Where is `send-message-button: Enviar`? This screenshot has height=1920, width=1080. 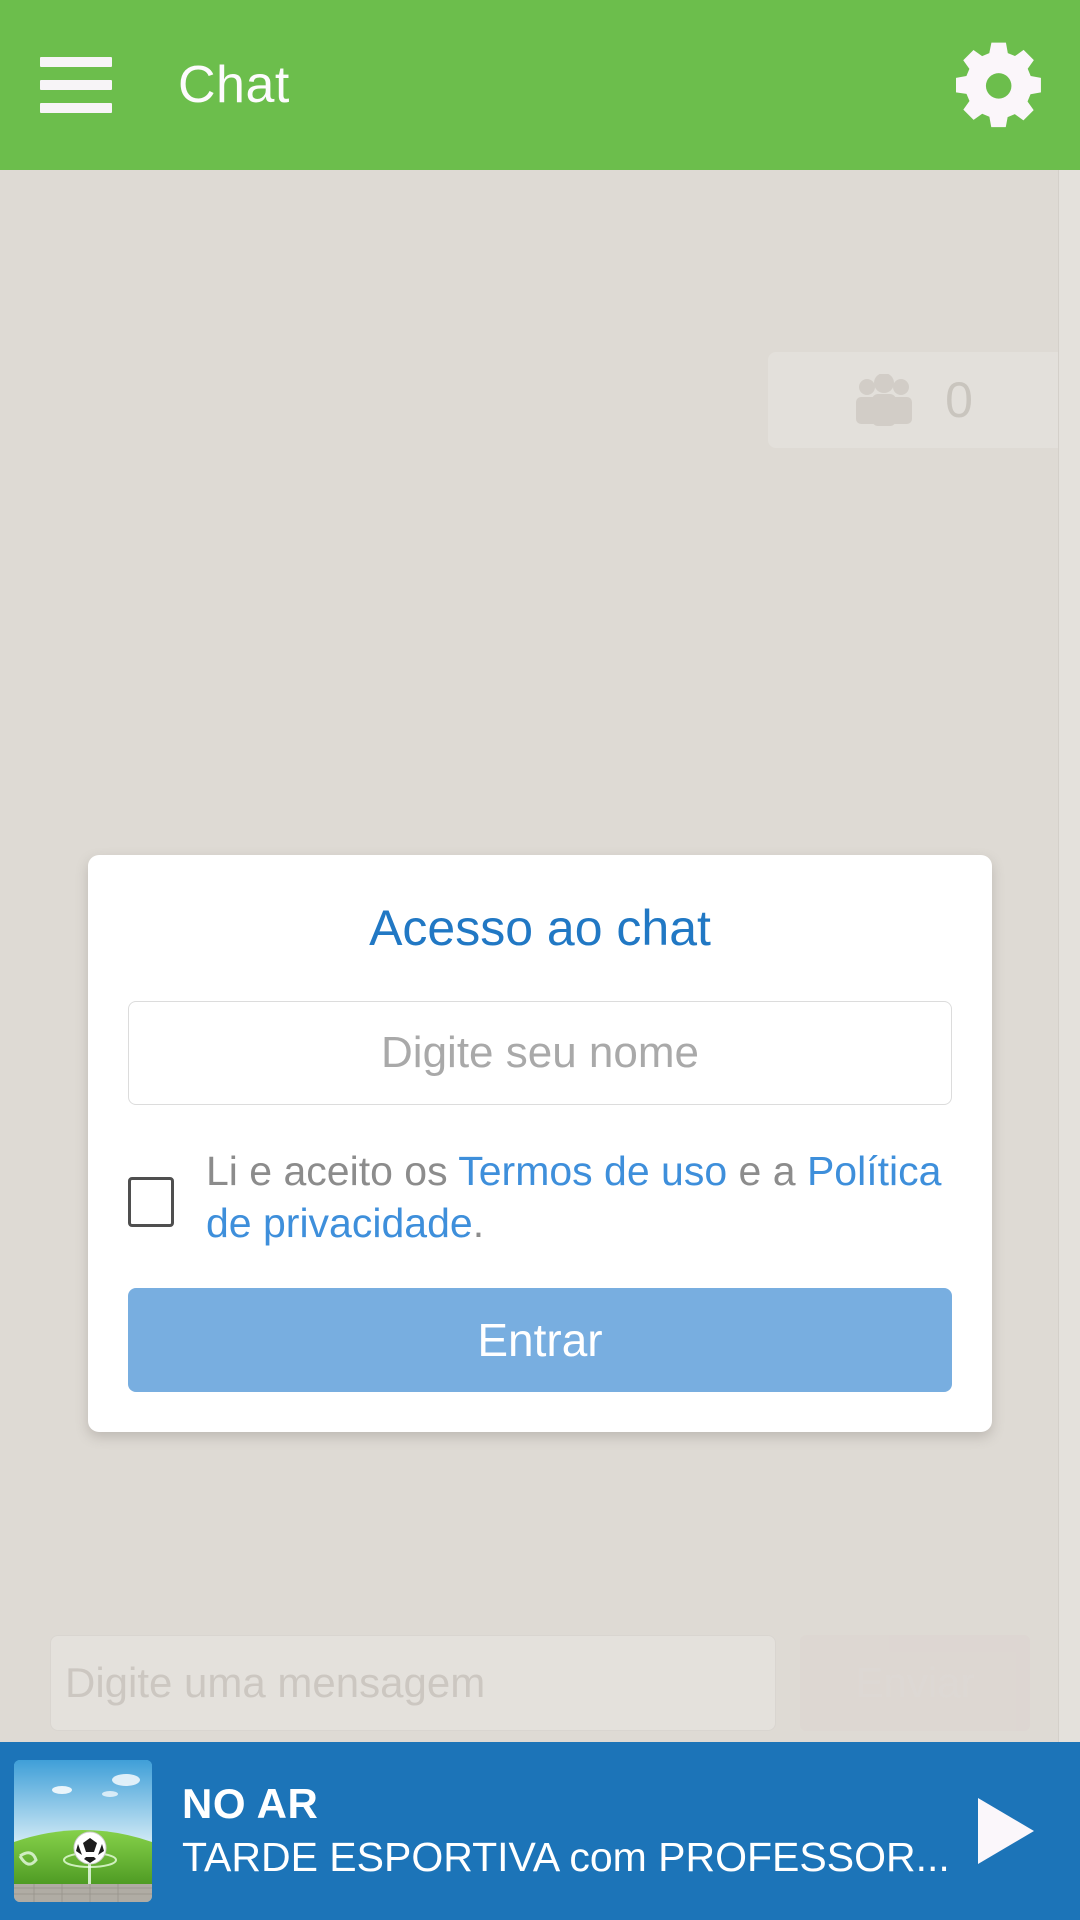 send-message-button: Enviar is located at coordinates (915, 1683).